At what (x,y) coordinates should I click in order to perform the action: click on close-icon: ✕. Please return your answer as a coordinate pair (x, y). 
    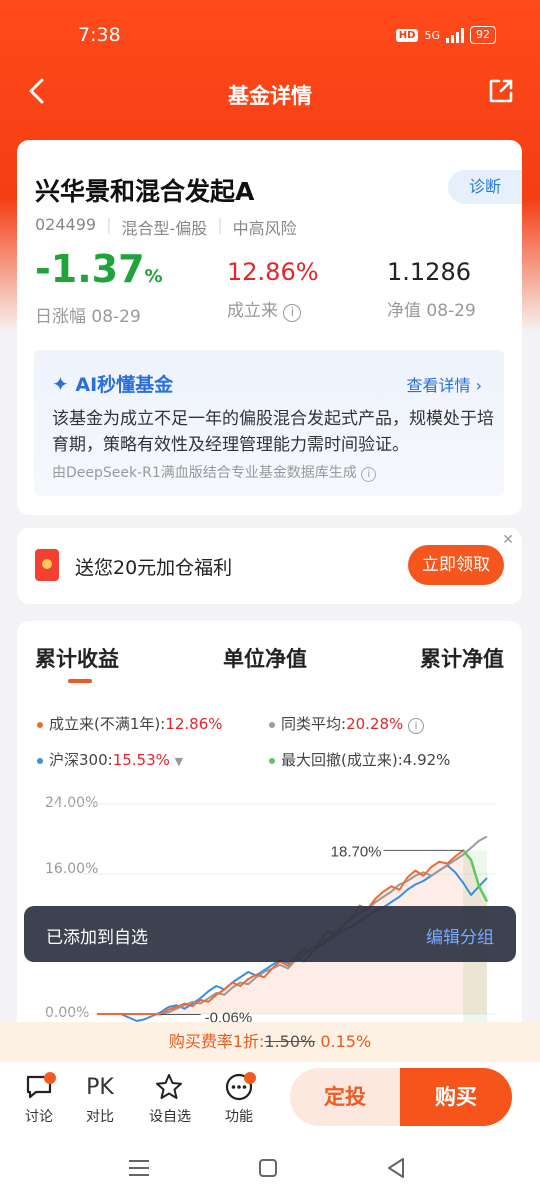
    Looking at the image, I should click on (508, 540).